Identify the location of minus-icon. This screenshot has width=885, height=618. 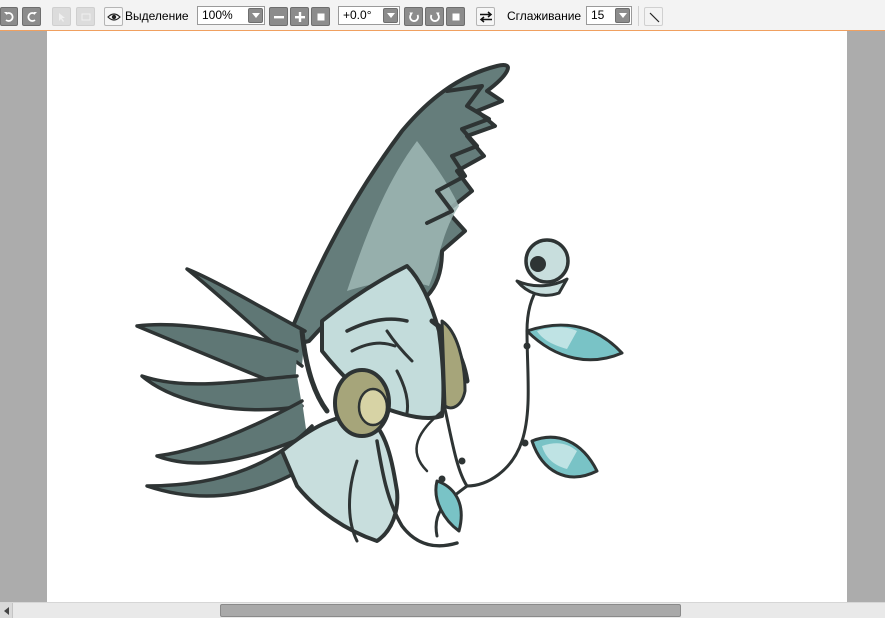
(278, 16).